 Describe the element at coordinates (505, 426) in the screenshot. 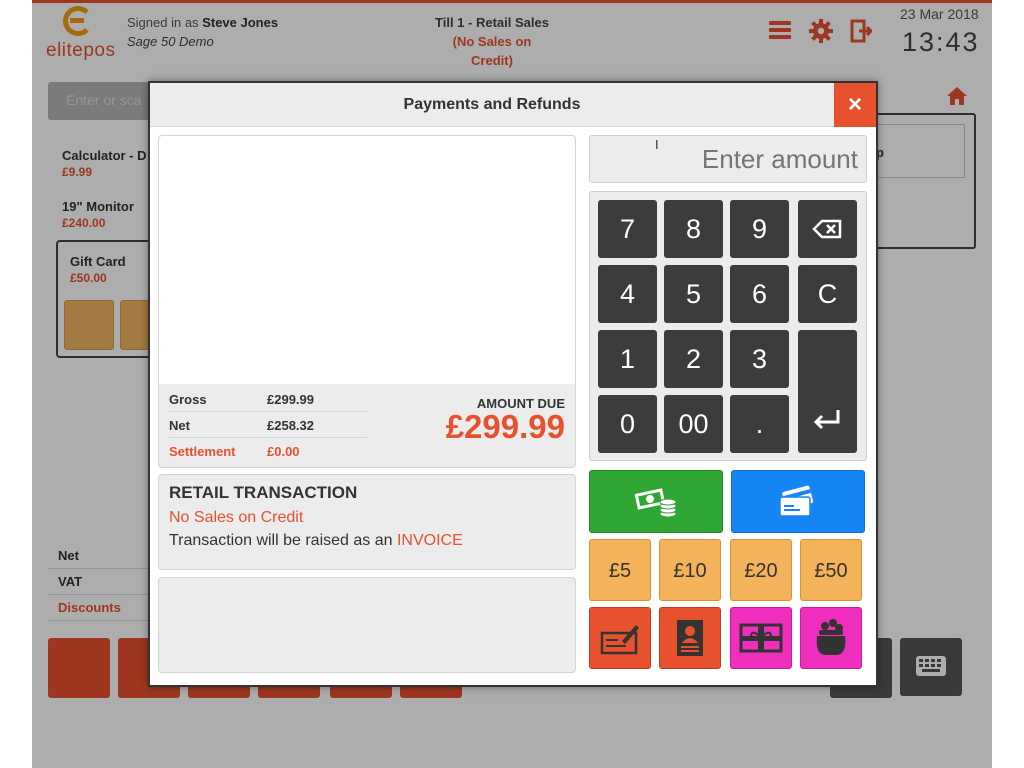

I see `amount-due-value: £299.99` at that location.